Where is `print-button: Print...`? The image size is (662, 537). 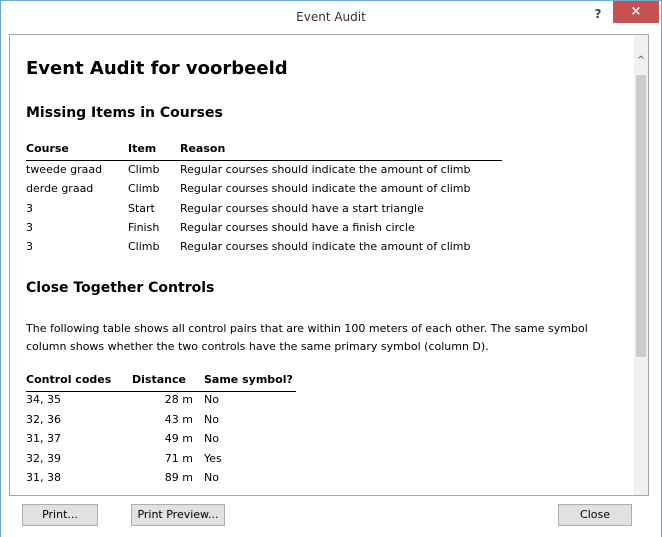 print-button: Print... is located at coordinates (60, 515).